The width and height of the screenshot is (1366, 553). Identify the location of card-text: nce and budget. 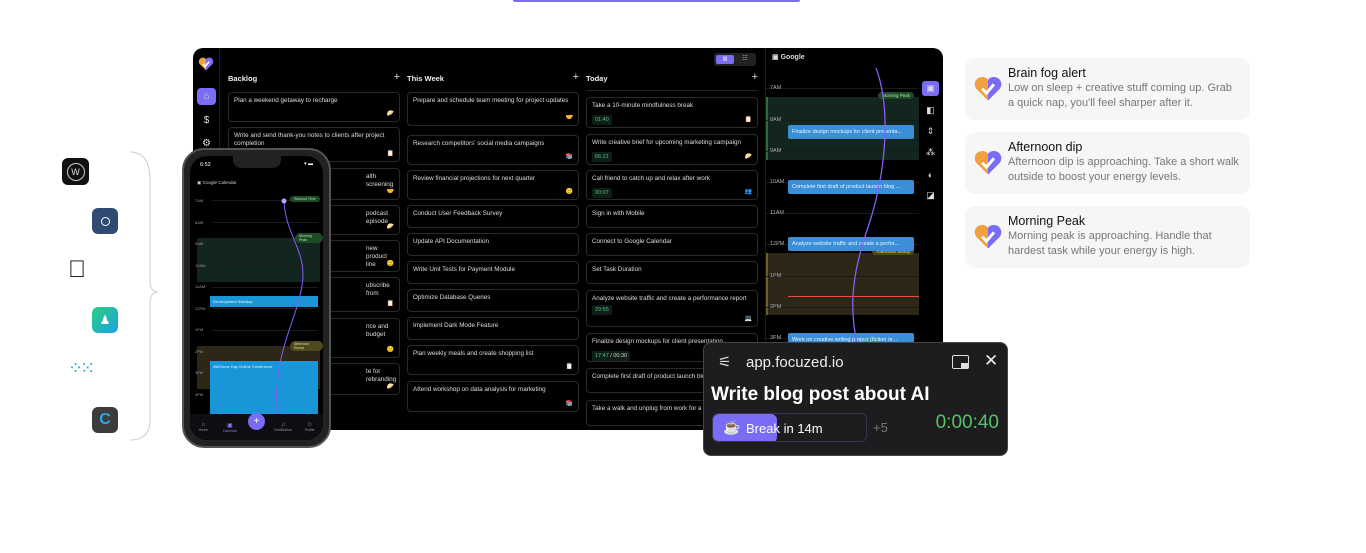
(377, 330).